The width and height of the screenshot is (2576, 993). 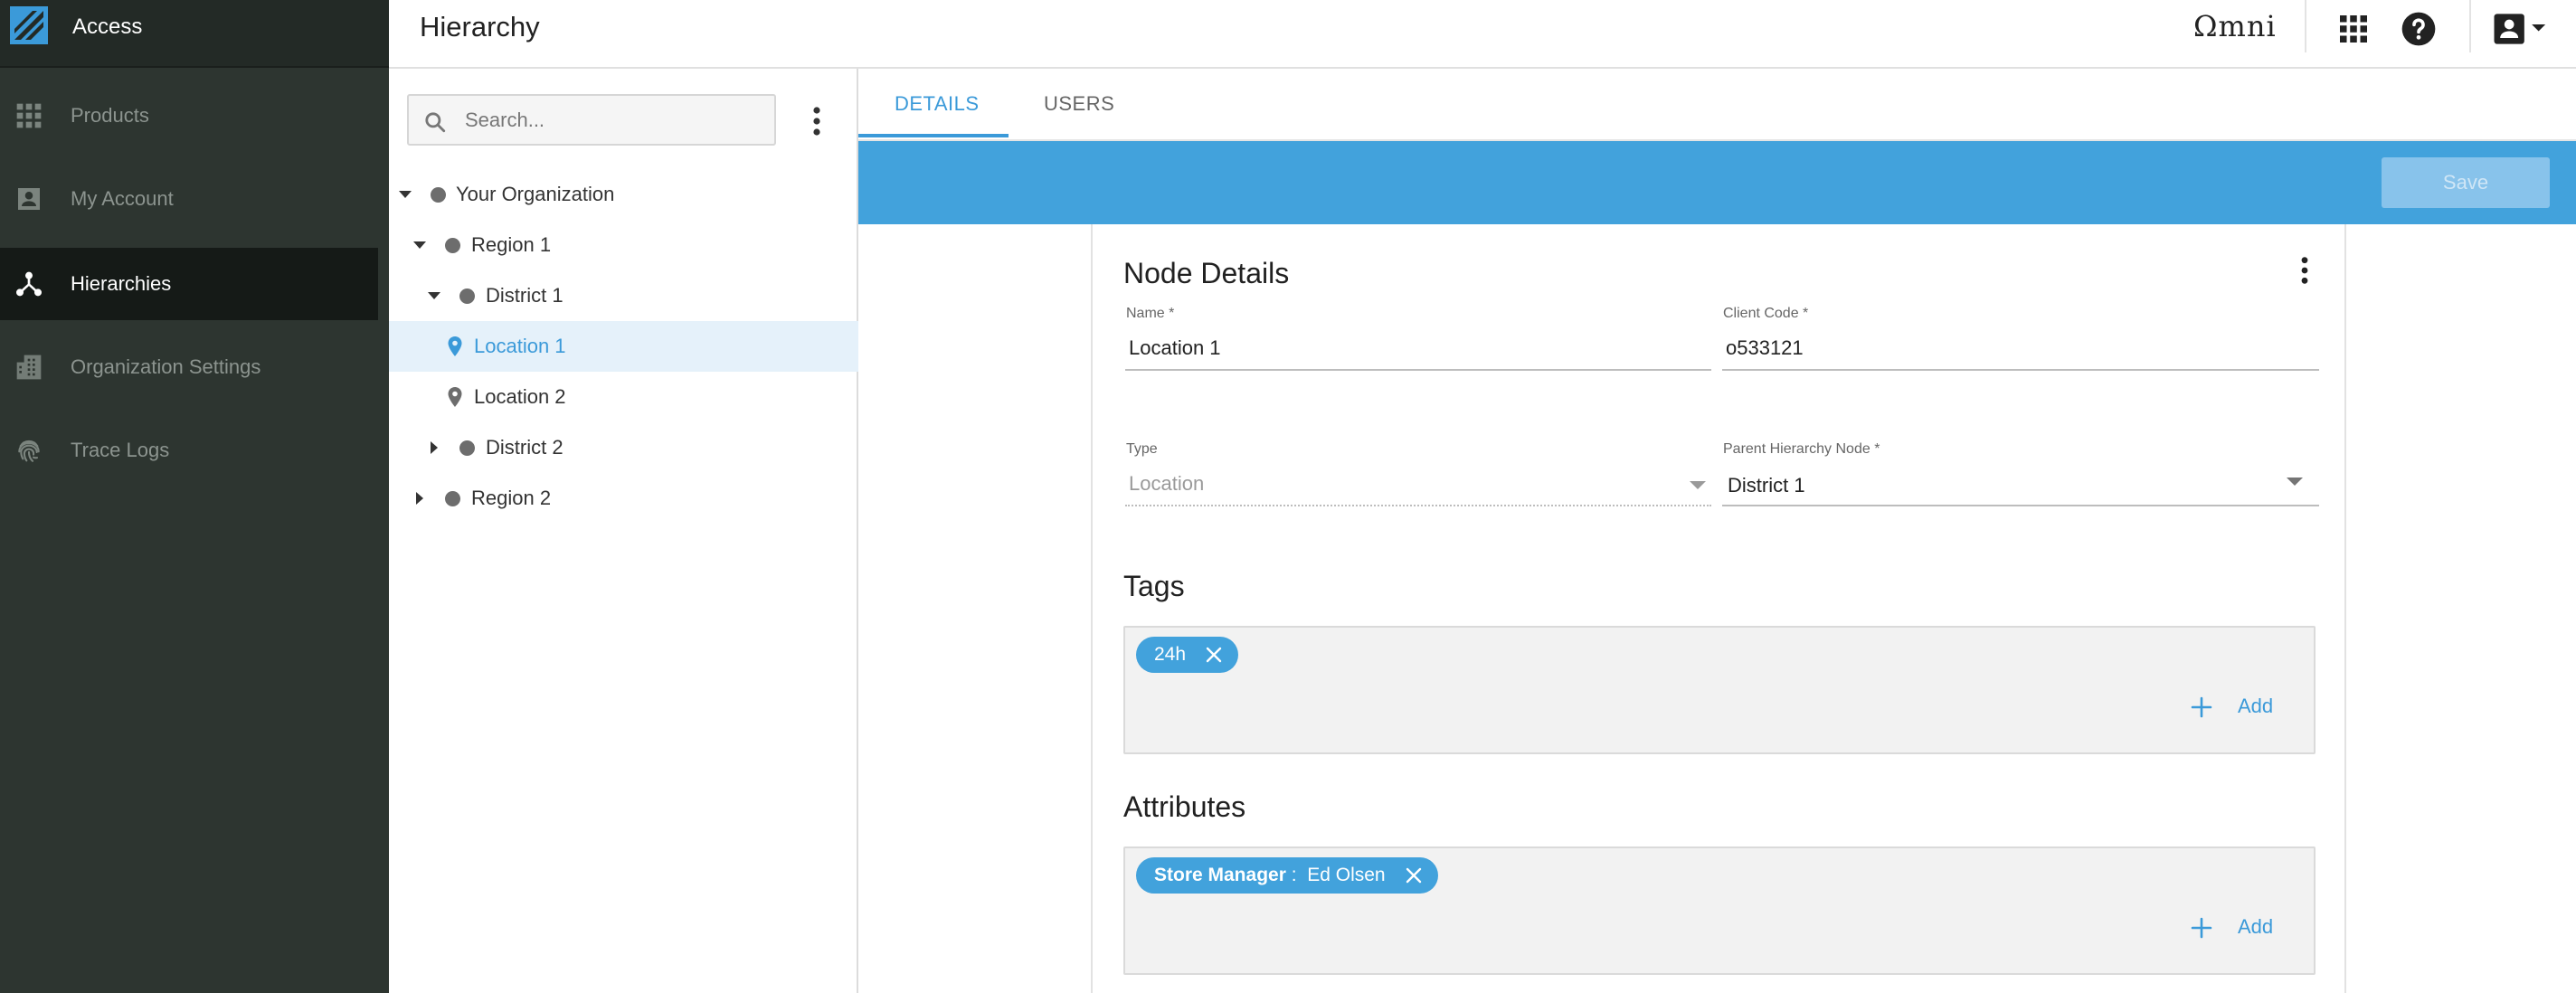 I want to click on tree-node-label: Region 2, so click(x=512, y=498).